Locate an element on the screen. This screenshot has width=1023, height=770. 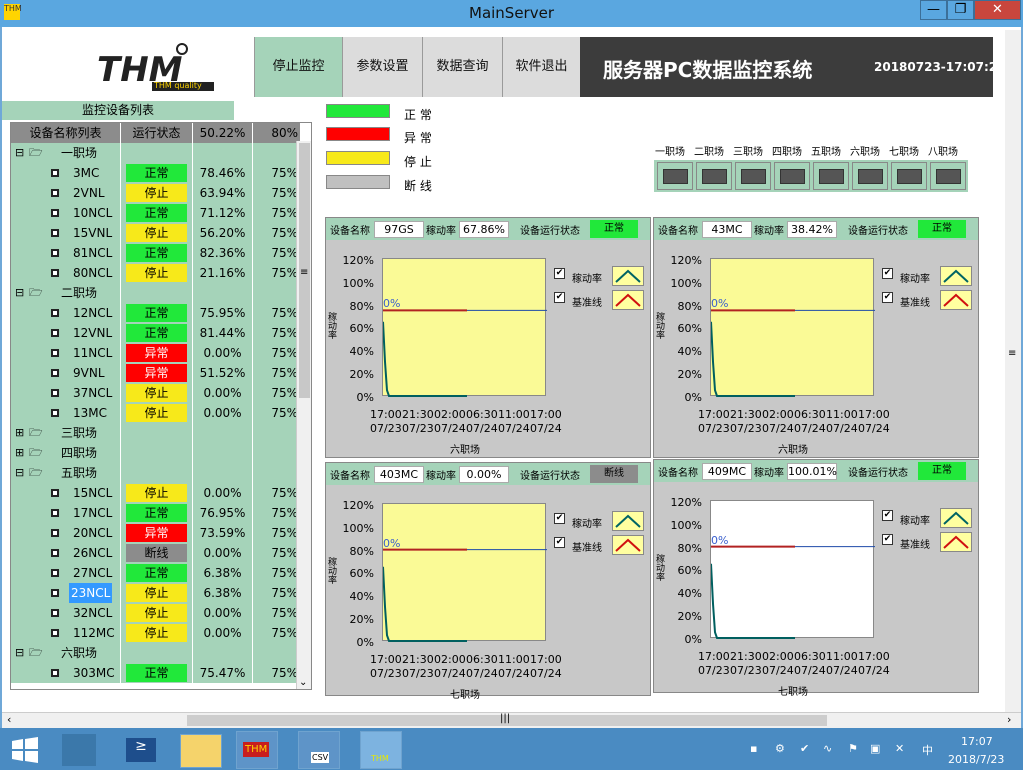
scroll-down-icon: ⌄ is located at coordinates (303, 682).